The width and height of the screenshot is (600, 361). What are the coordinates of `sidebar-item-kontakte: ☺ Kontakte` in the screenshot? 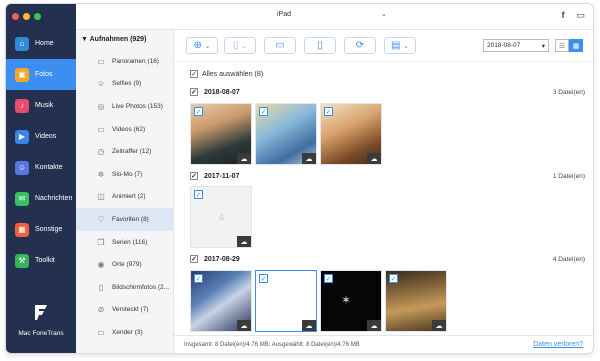 It's located at (41, 167).